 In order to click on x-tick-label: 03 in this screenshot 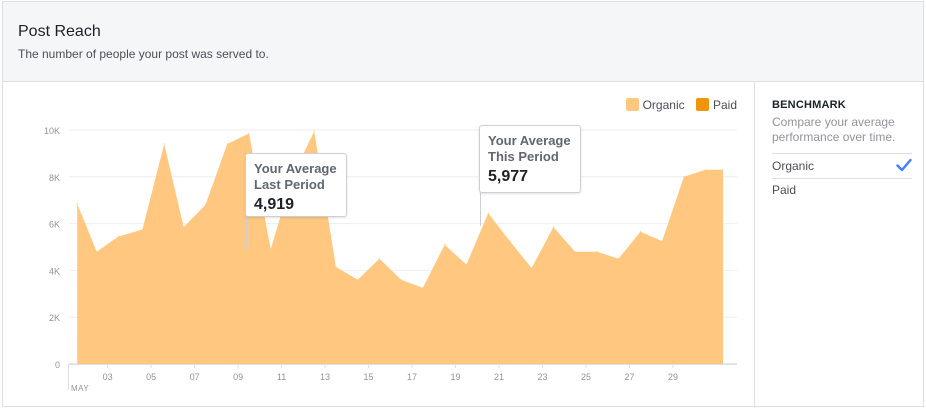, I will do `click(108, 377)`.